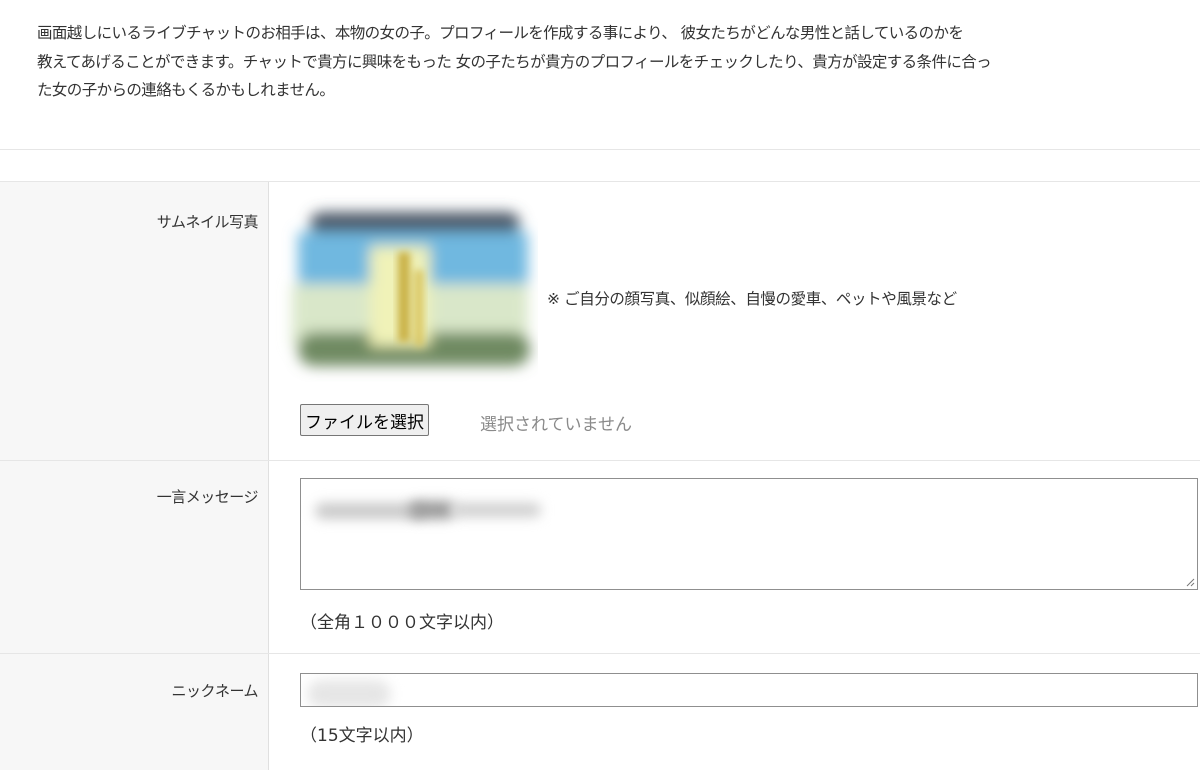 The width and height of the screenshot is (1200, 770). What do you see at coordinates (268, 476) in the screenshot?
I see `column-divider` at bounding box center [268, 476].